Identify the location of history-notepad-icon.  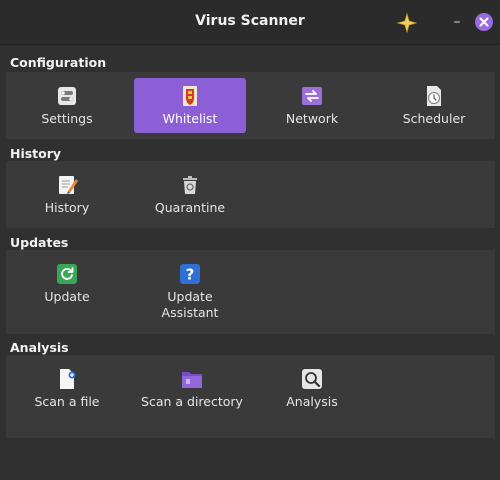
(68, 185).